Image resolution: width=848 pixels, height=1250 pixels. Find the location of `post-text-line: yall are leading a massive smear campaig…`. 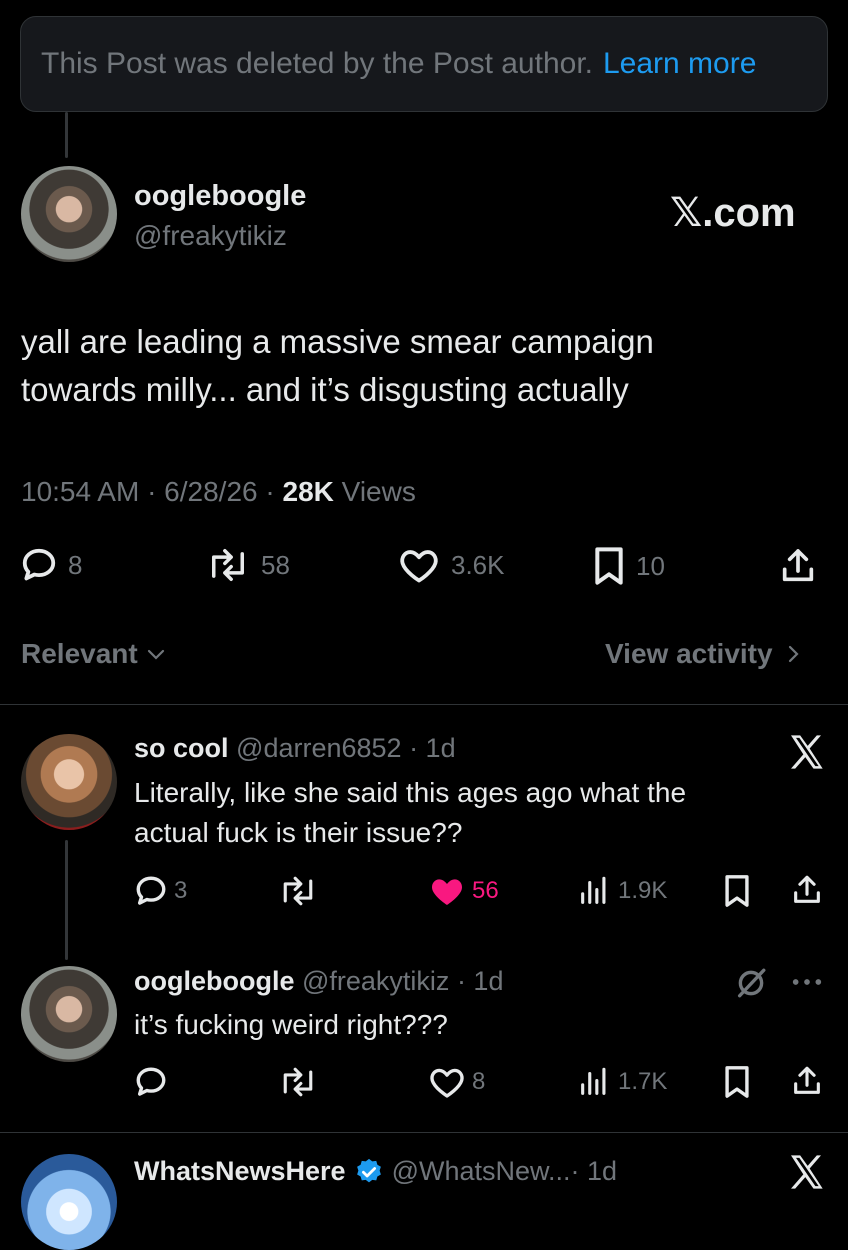

post-text-line: yall are leading a massive smear campaig… is located at coordinates (337, 341).